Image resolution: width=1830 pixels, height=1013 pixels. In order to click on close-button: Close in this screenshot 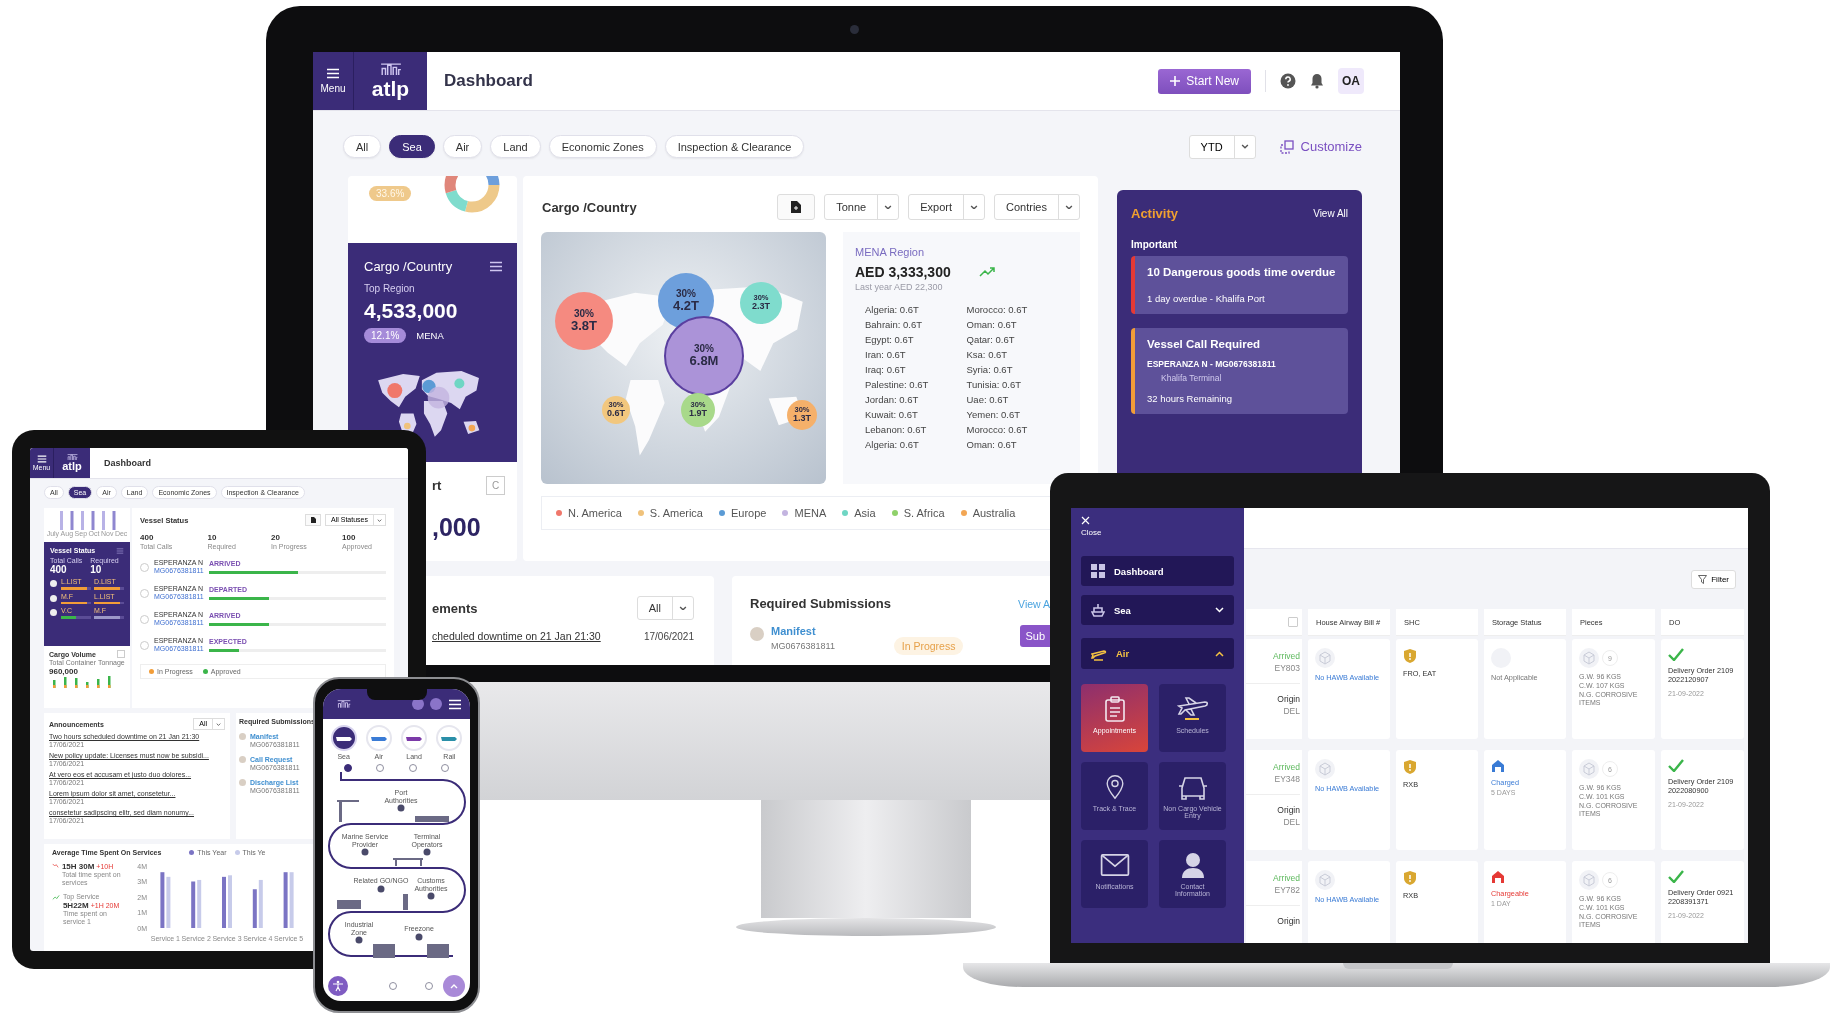, I will do `click(1091, 526)`.